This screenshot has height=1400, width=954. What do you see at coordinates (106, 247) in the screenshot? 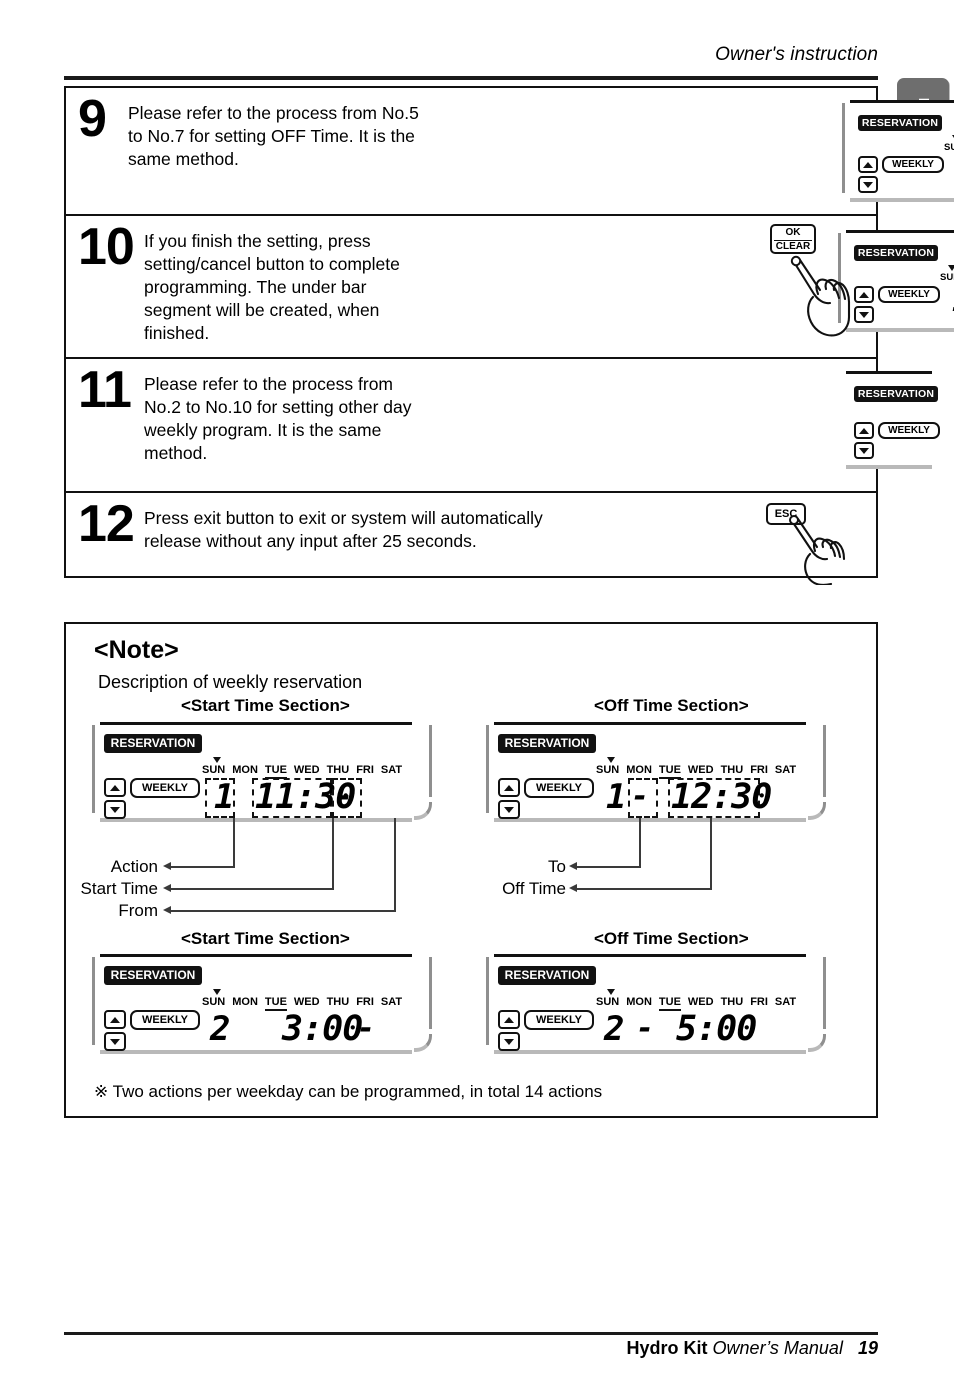
I see `step-number: 10` at bounding box center [106, 247].